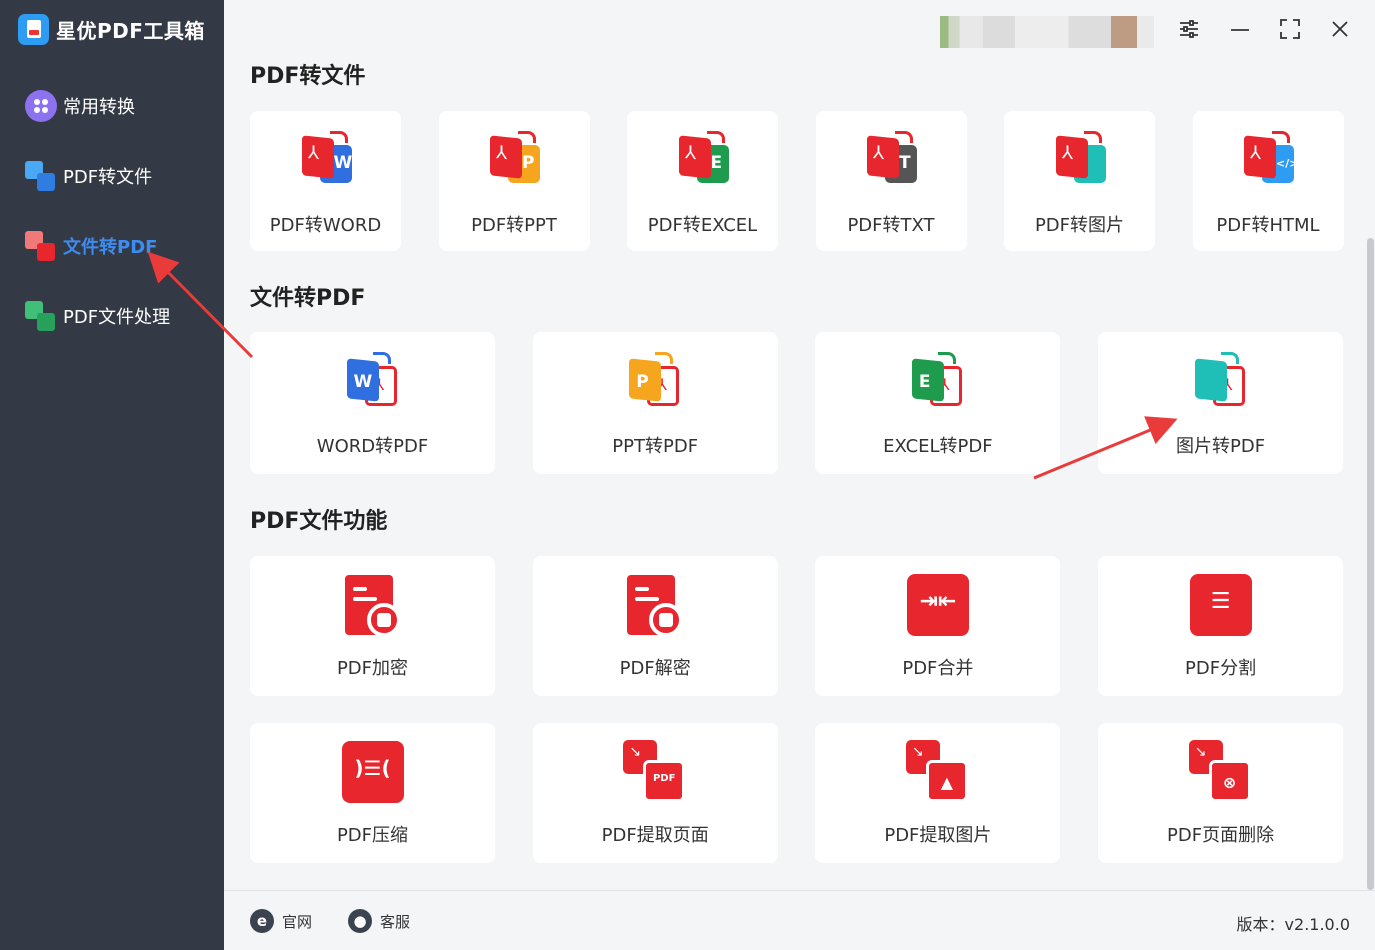 Image resolution: width=1375 pixels, height=950 pixels. I want to click on pdf-convert-icon: P, so click(514, 160).